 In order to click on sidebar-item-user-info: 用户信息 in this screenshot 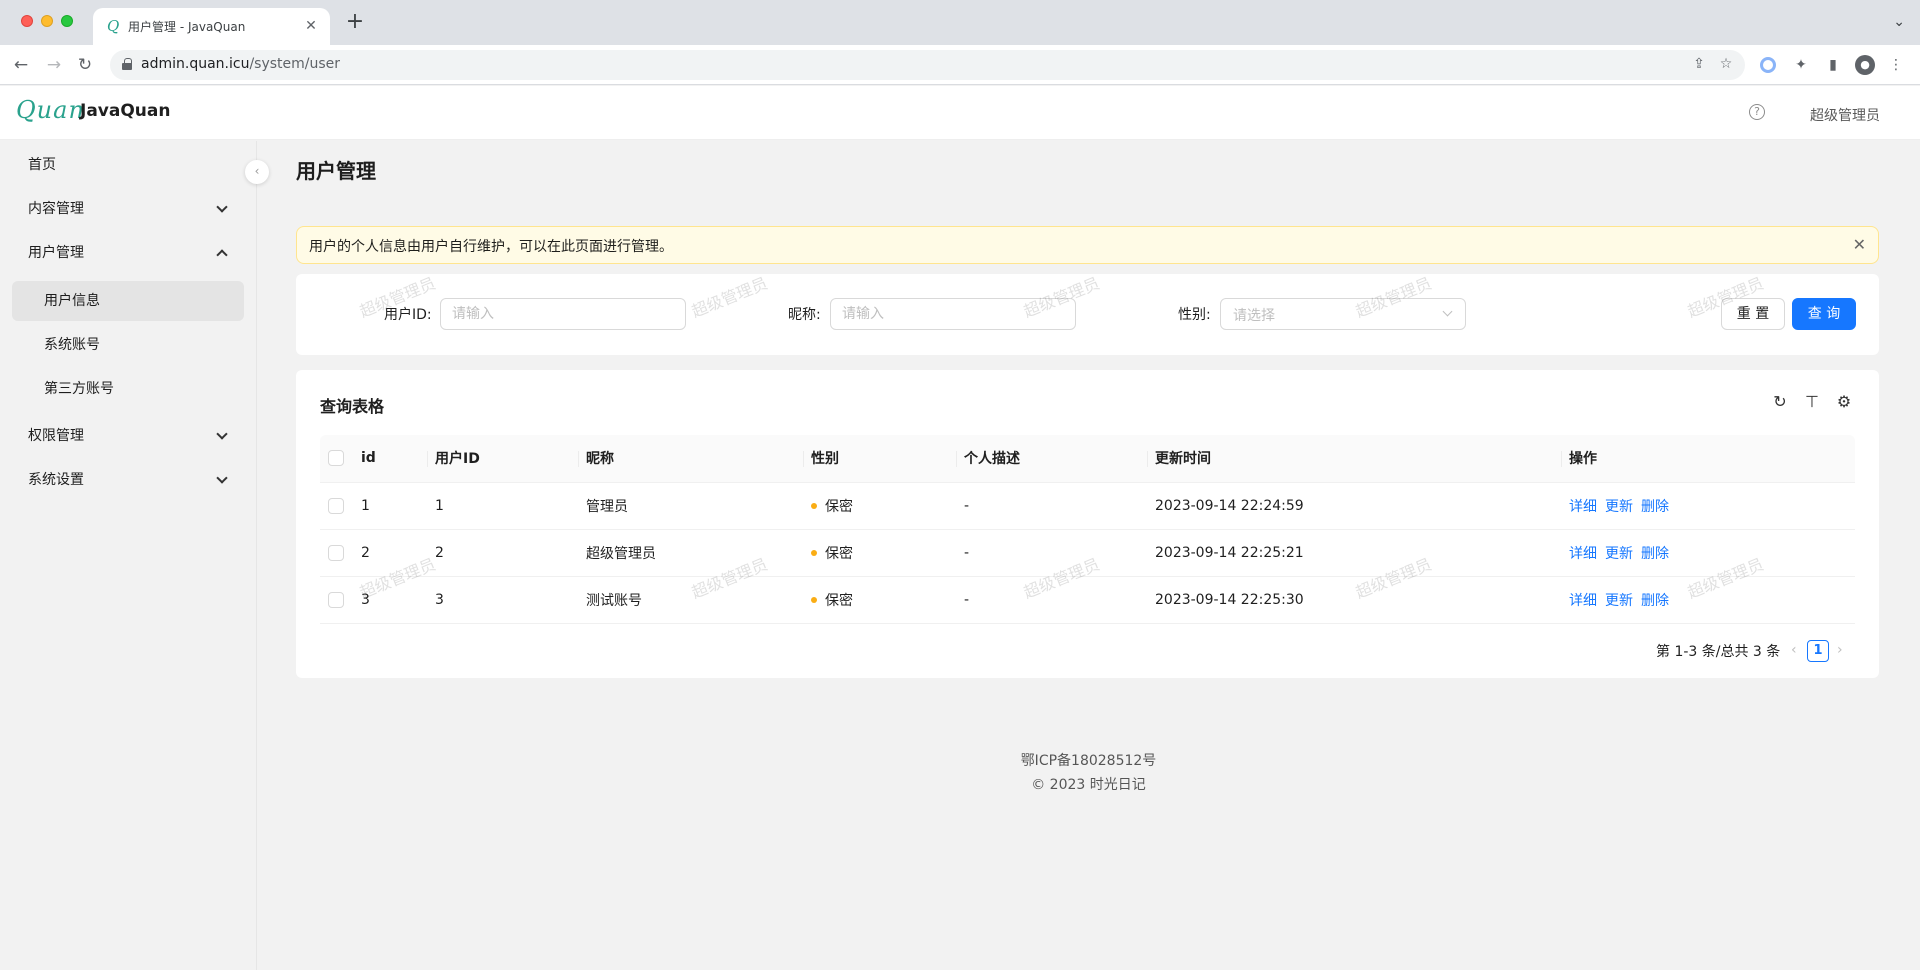, I will do `click(128, 301)`.